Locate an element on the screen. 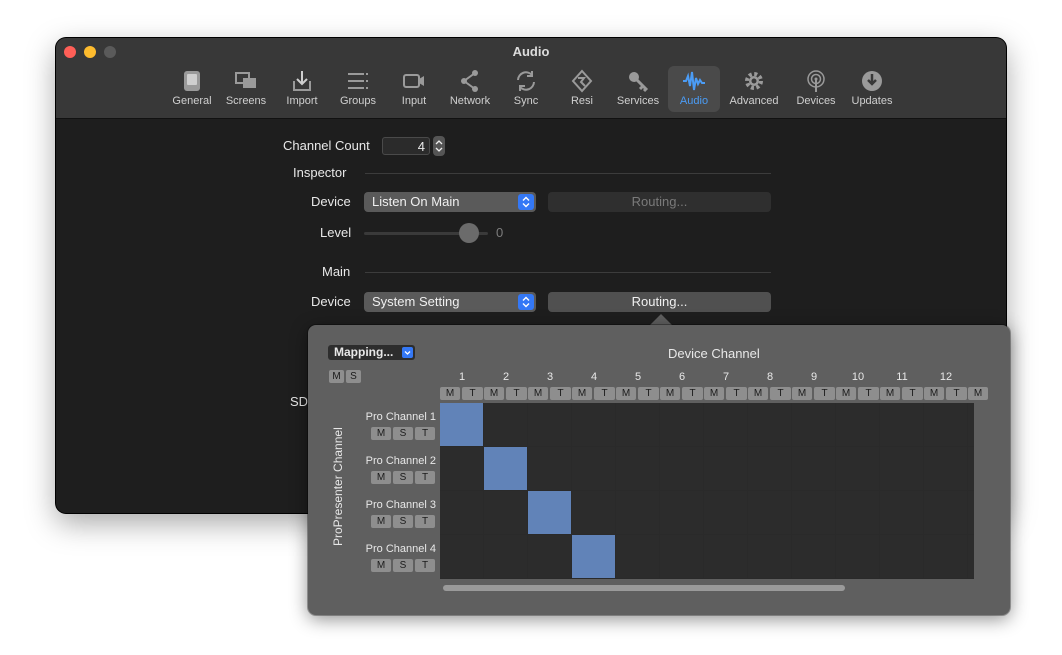  tab-updates: Updates is located at coordinates (872, 89).